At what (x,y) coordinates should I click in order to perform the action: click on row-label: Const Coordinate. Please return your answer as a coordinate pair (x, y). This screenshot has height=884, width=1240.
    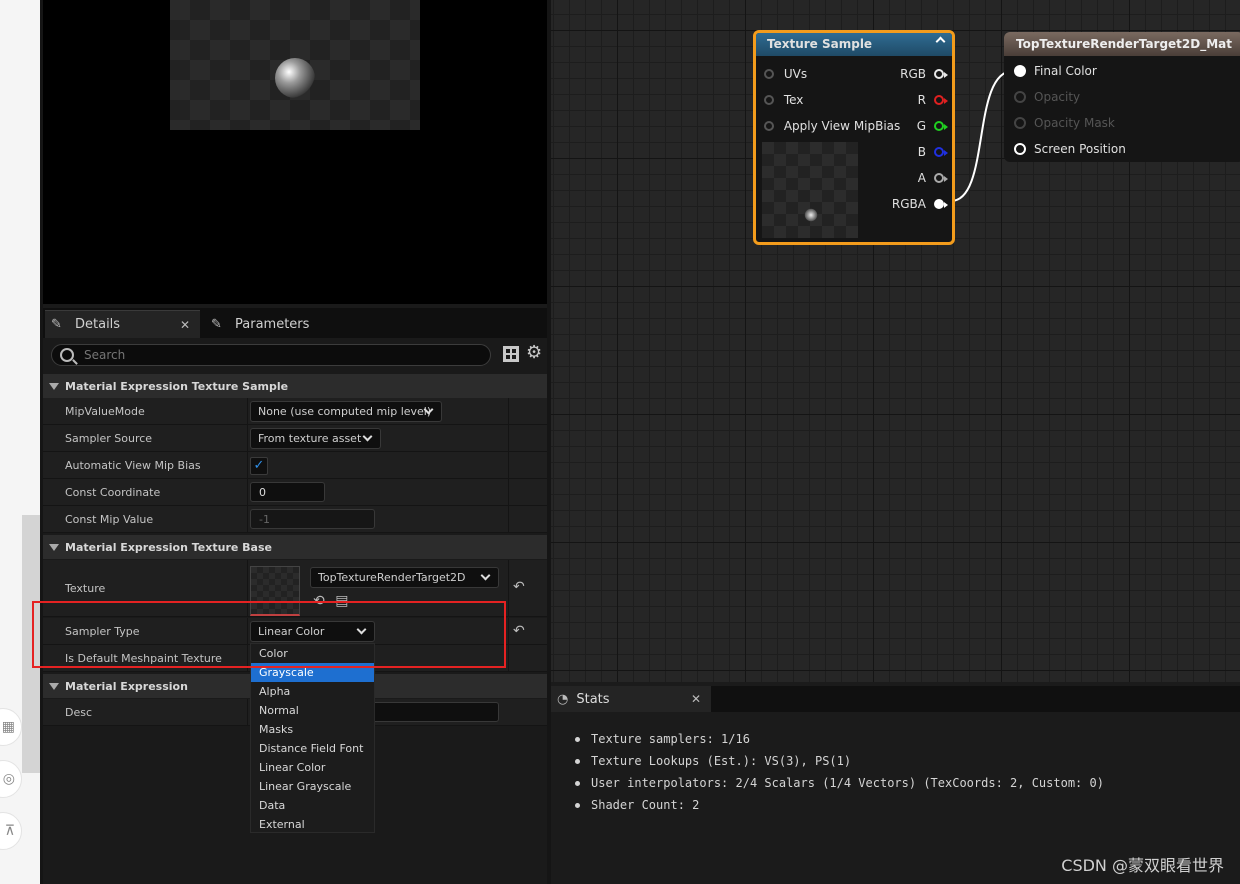
    Looking at the image, I should click on (113, 492).